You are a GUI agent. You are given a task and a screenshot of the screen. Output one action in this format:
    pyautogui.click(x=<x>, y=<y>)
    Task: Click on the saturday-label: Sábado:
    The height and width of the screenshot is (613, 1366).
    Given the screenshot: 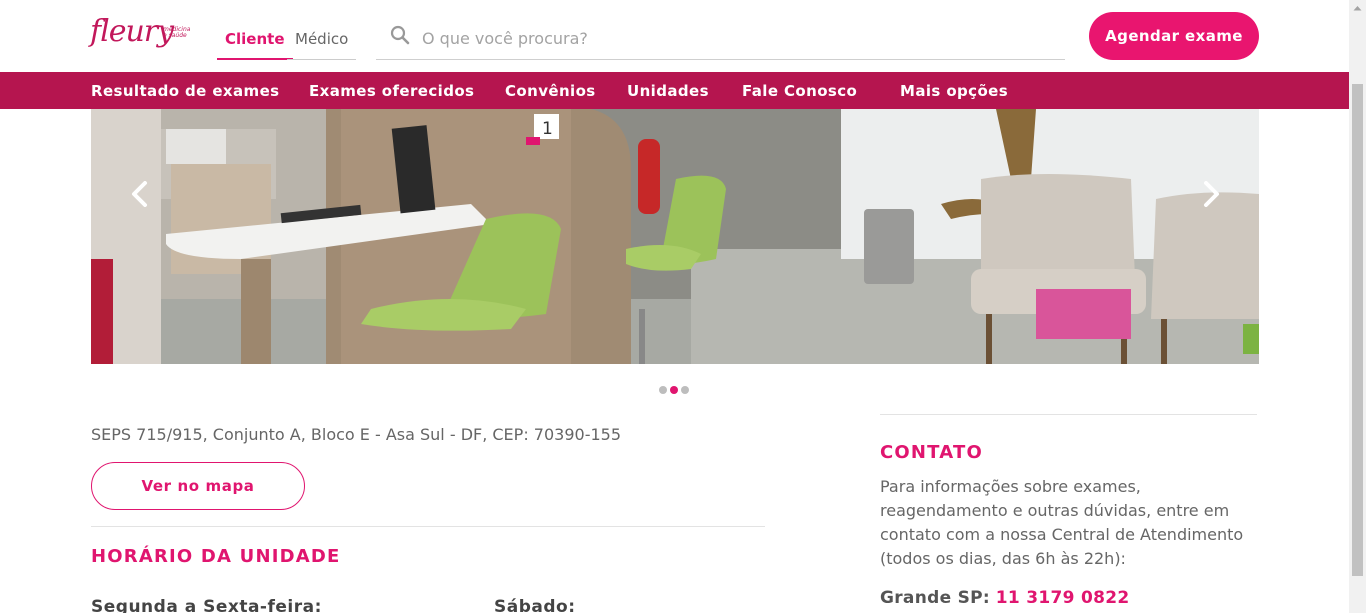 What is the action you would take?
    pyautogui.click(x=535, y=605)
    